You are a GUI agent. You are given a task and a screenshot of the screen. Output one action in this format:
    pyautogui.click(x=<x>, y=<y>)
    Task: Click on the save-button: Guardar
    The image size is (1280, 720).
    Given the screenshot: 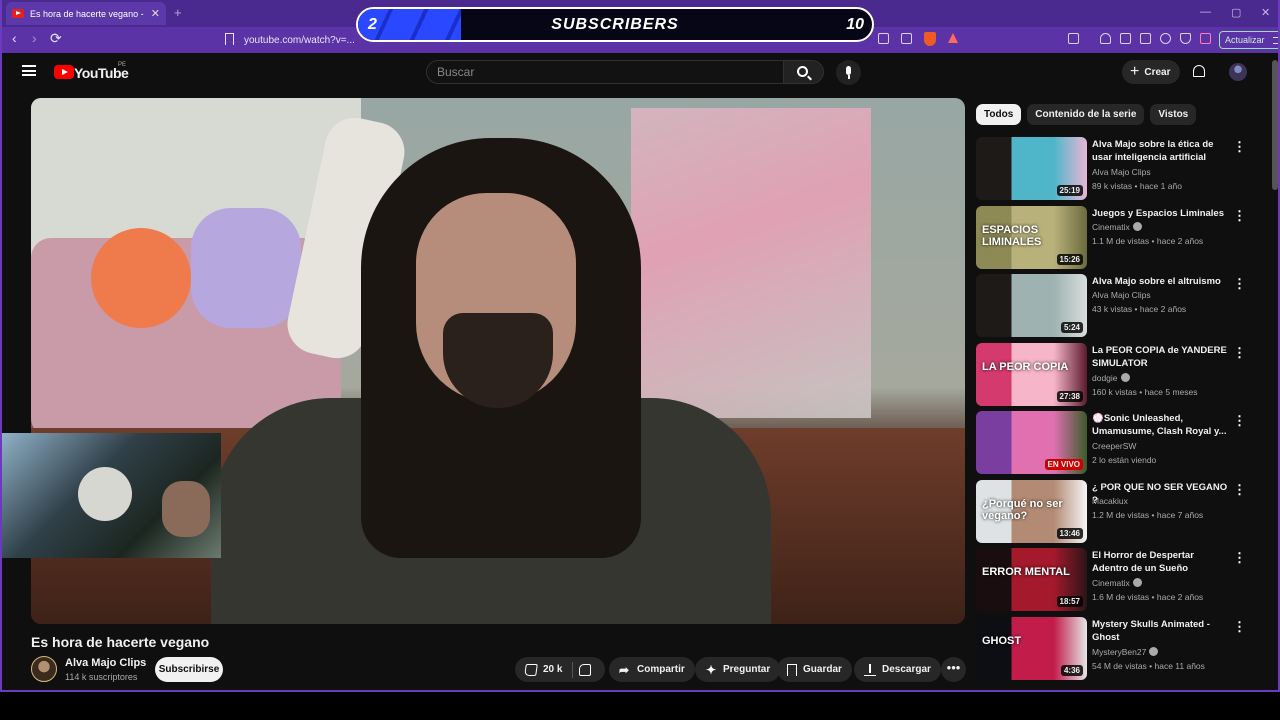 What is the action you would take?
    pyautogui.click(x=814, y=669)
    